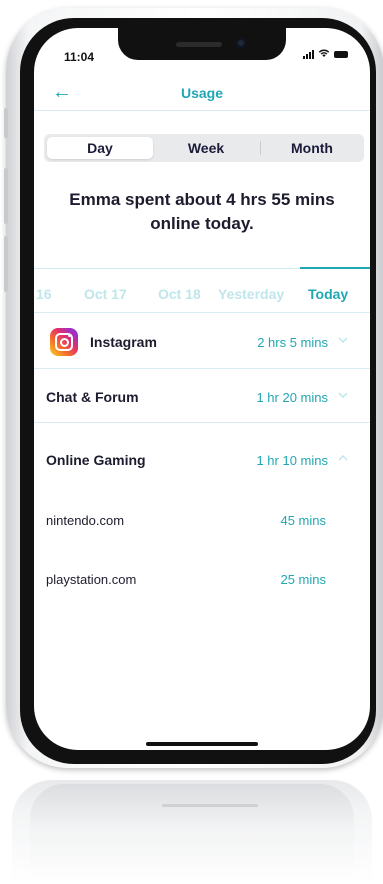 Image resolution: width=383 pixels, height=884 pixels. Describe the element at coordinates (241, 43) in the screenshot. I see `front-camera` at that location.